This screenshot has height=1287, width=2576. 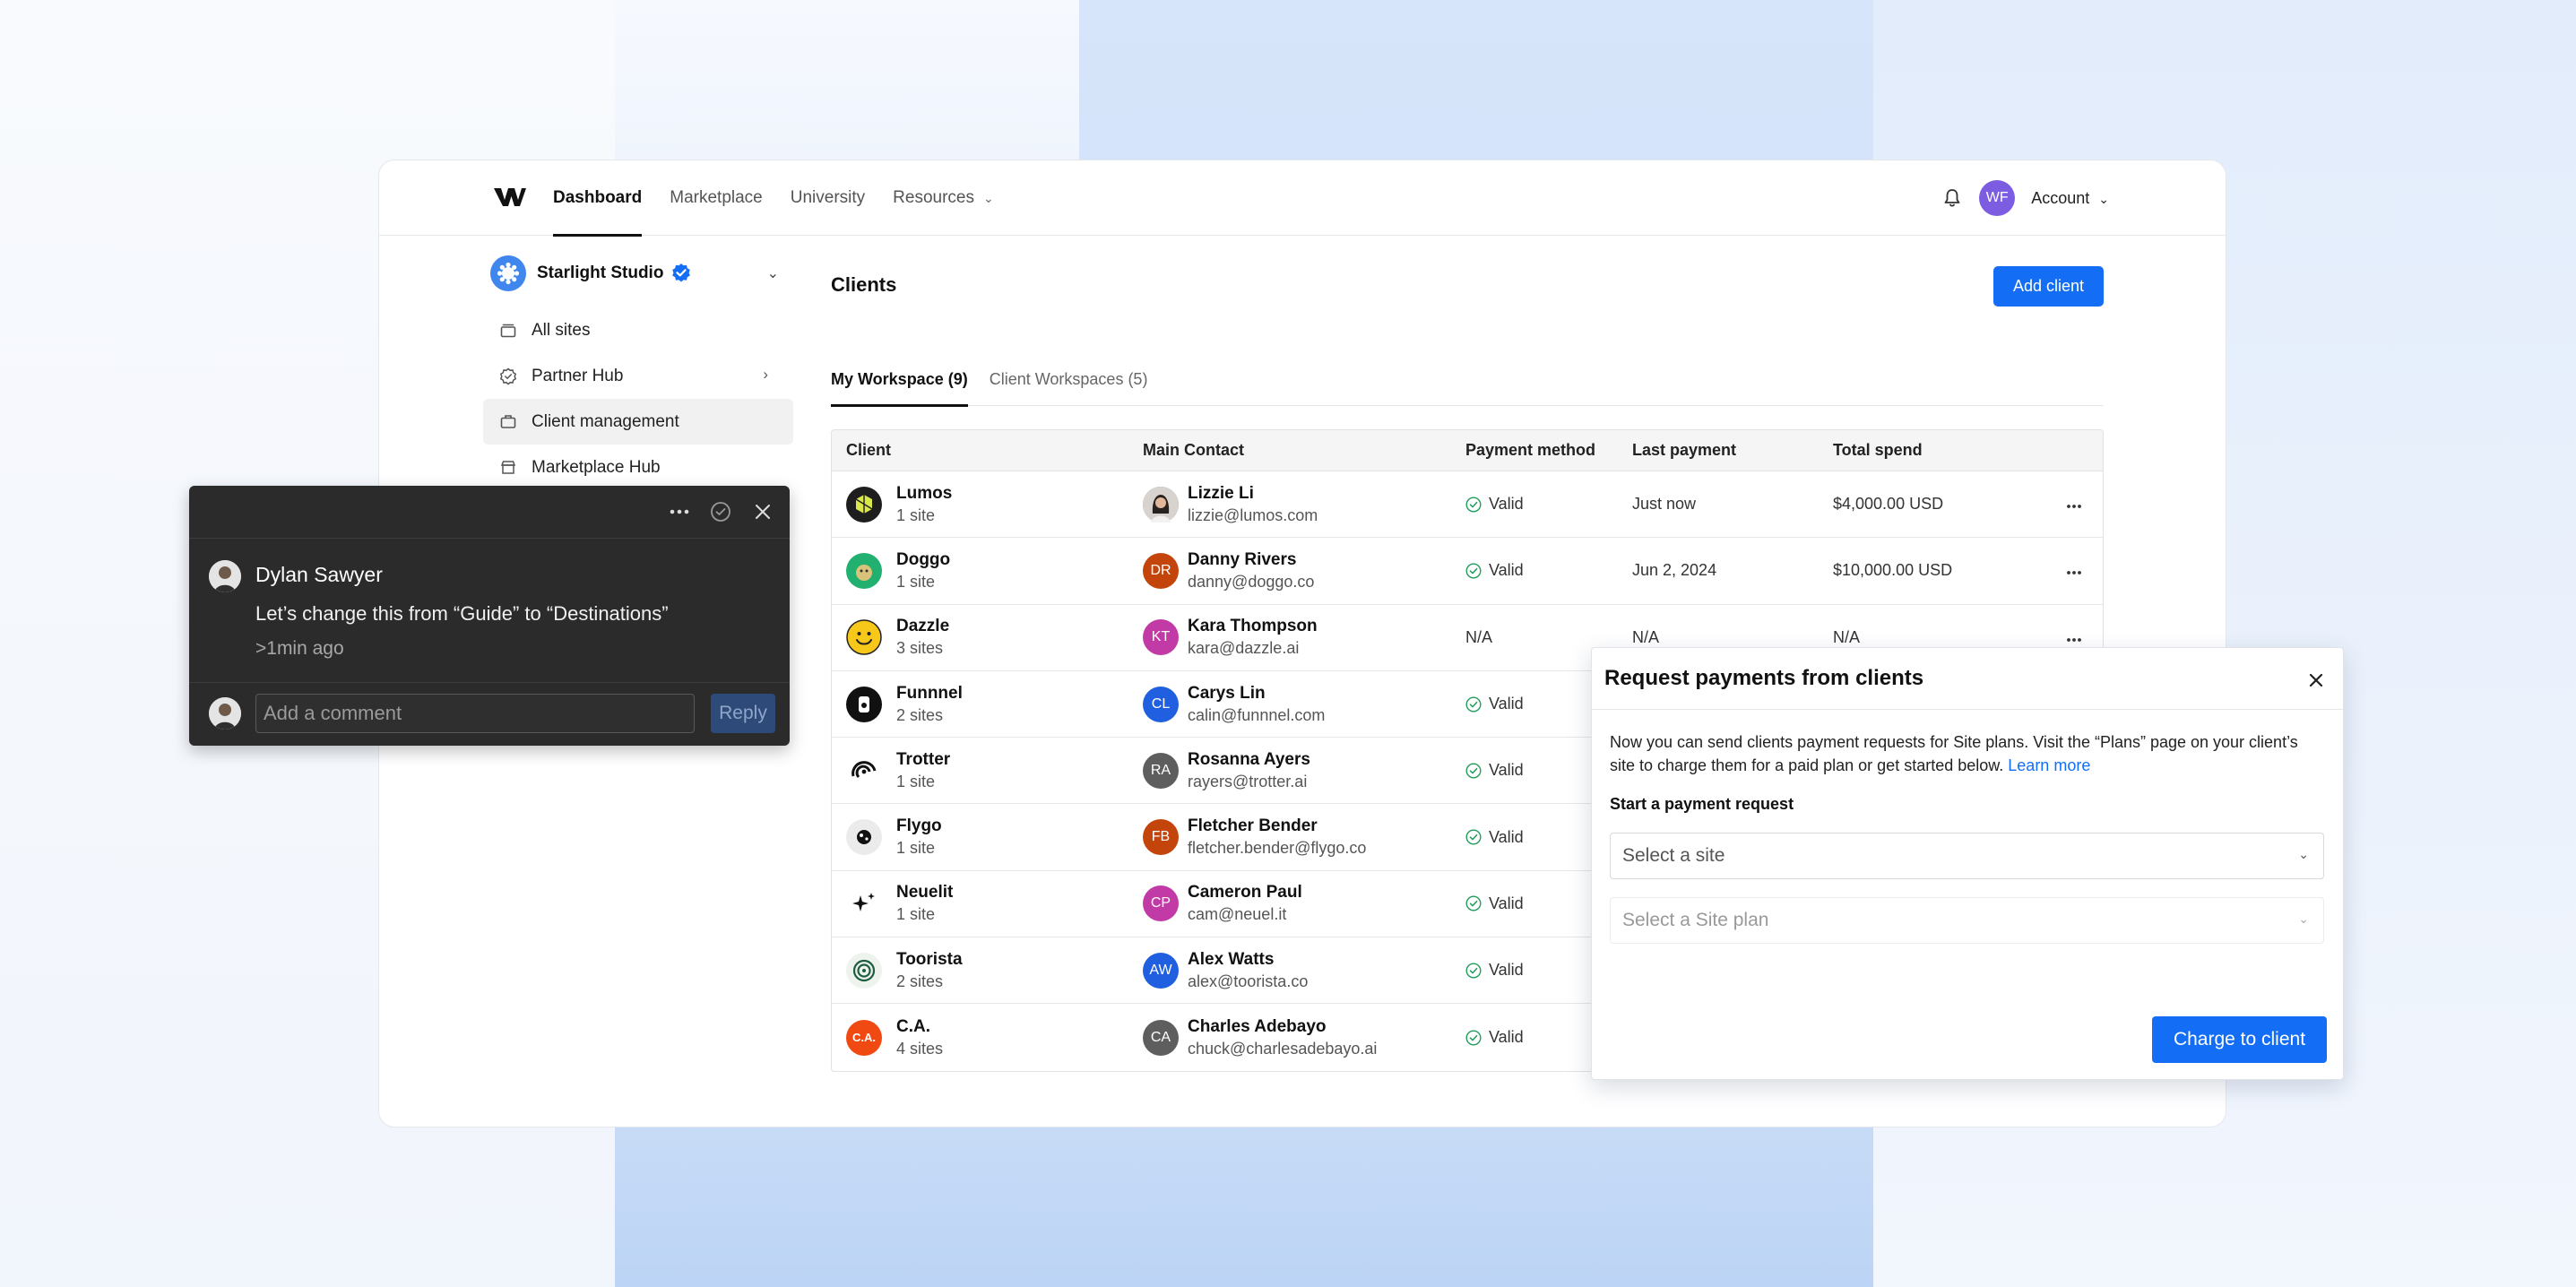 What do you see at coordinates (919, 826) in the screenshot?
I see `client-name: Flygo` at bounding box center [919, 826].